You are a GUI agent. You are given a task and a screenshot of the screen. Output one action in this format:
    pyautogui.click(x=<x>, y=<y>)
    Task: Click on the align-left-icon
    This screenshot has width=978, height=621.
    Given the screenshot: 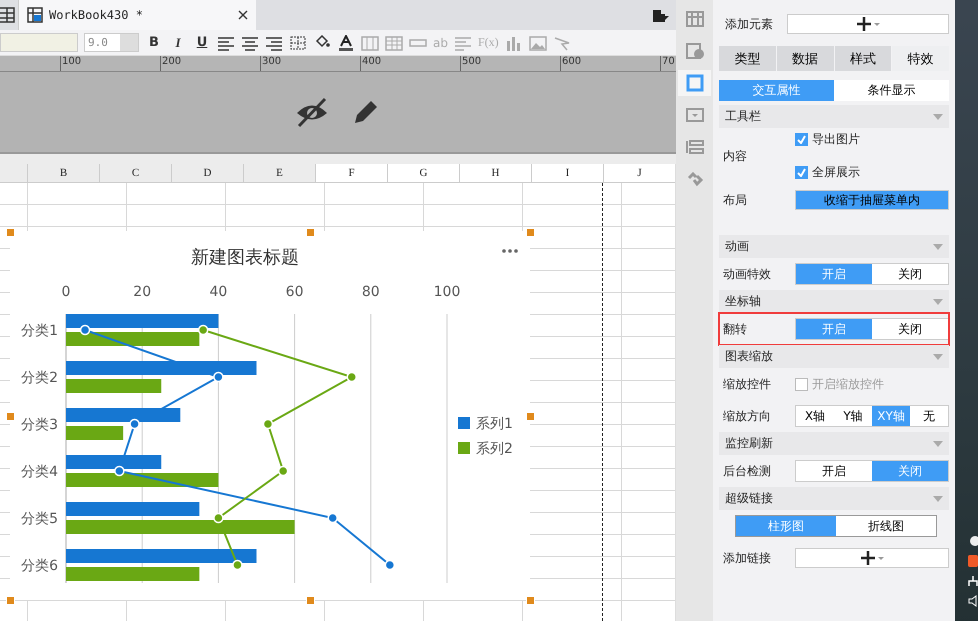 What is the action you would take?
    pyautogui.click(x=226, y=42)
    